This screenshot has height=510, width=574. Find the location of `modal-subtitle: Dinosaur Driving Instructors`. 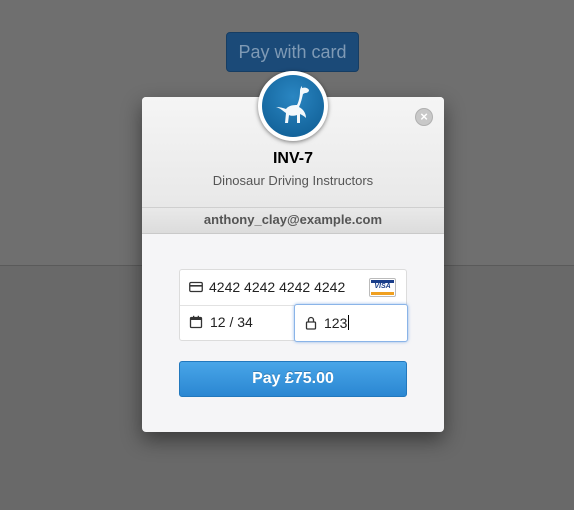

modal-subtitle: Dinosaur Driving Instructors is located at coordinates (293, 180).